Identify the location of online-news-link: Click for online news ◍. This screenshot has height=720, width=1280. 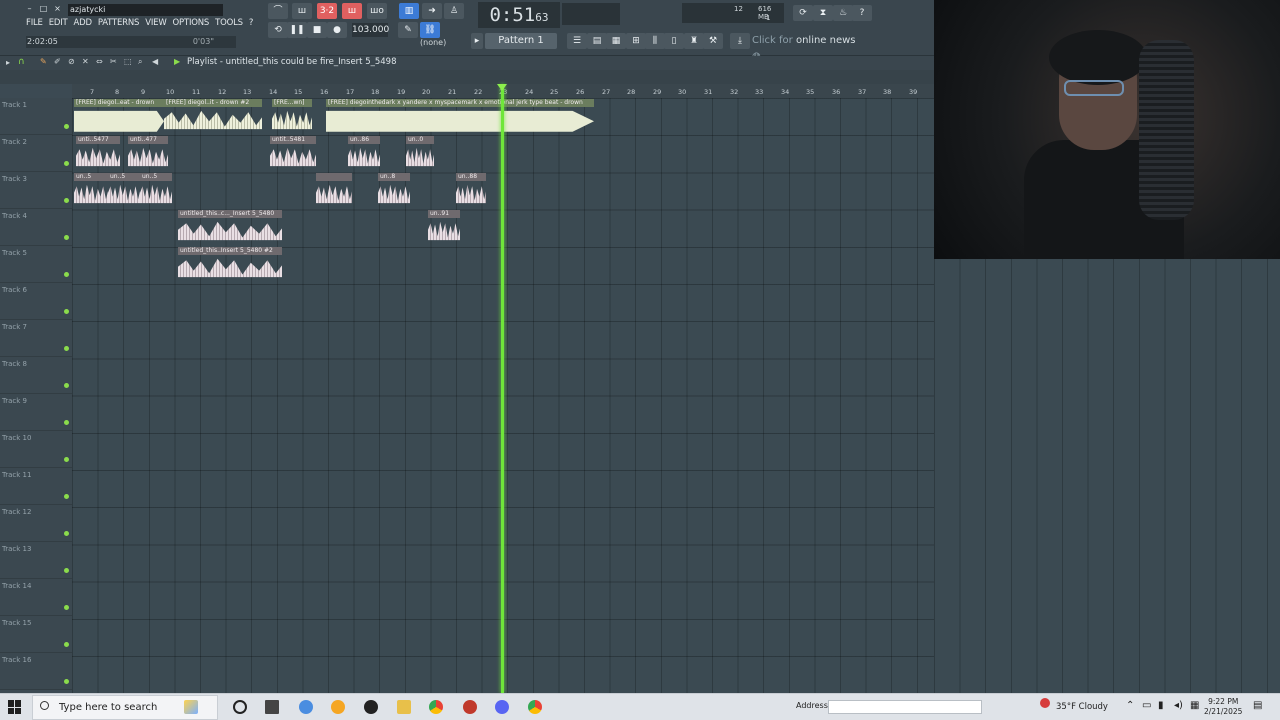
(807, 47).